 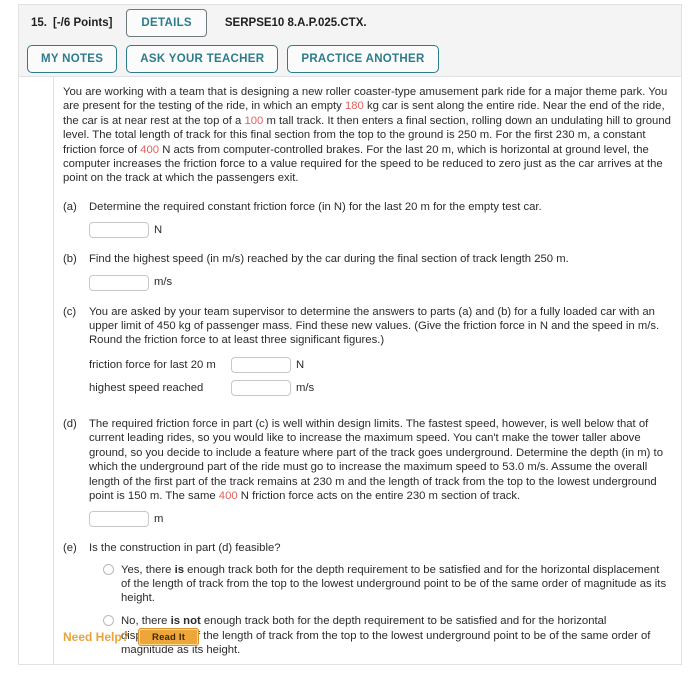 I want to click on highest-speed-label: highest speed reached, so click(x=146, y=387).